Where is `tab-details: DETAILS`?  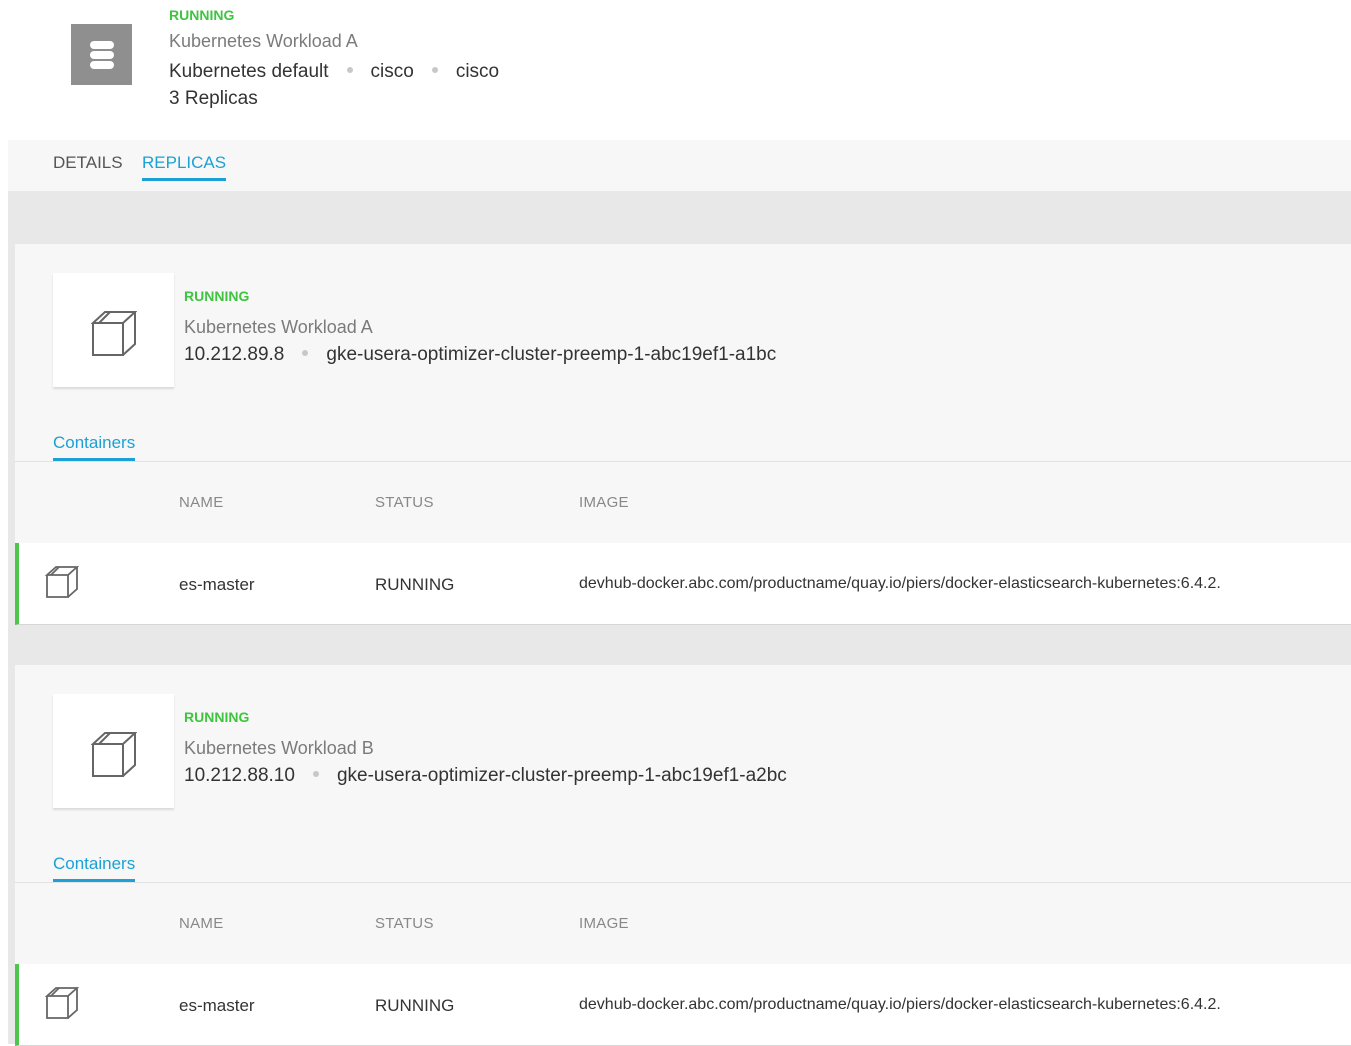
tab-details: DETAILS is located at coordinates (88, 163).